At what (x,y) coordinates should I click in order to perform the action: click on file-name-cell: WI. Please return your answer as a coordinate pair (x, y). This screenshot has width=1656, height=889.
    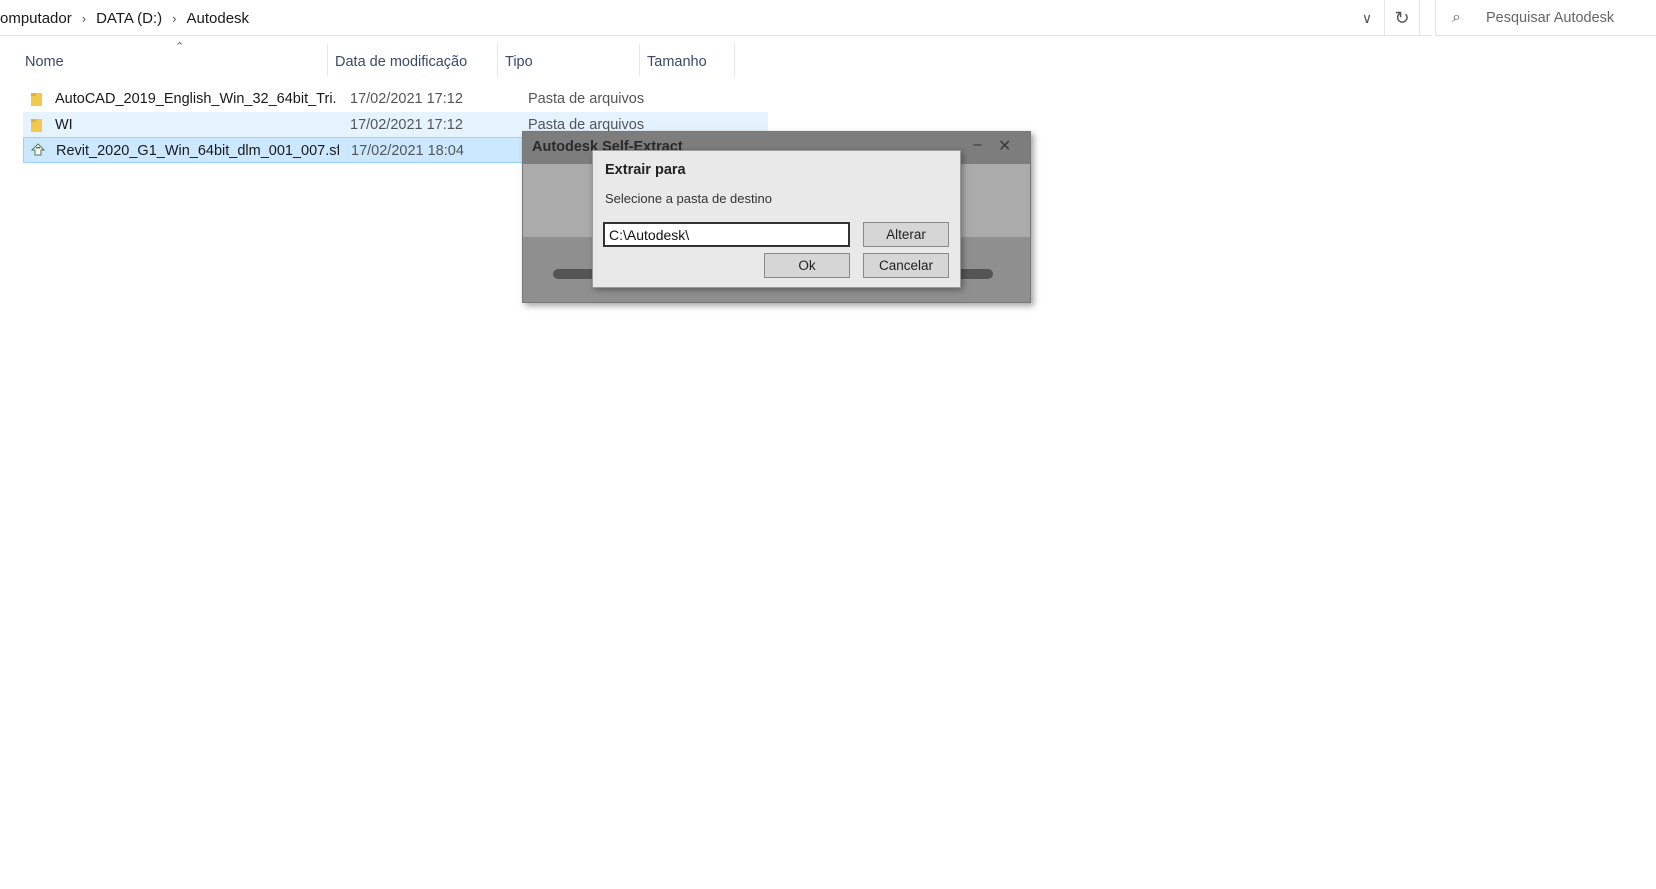
    Looking at the image, I should click on (180, 125).